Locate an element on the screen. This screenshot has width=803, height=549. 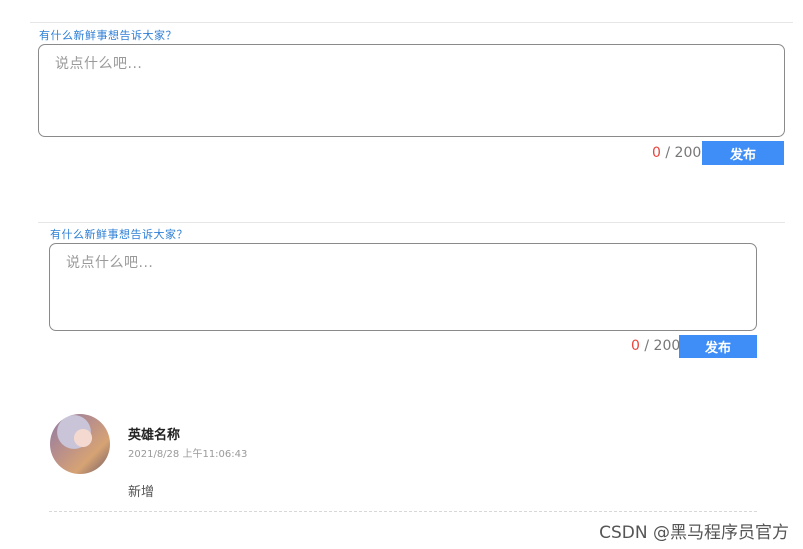
form2-textarea-box is located at coordinates (403, 287).